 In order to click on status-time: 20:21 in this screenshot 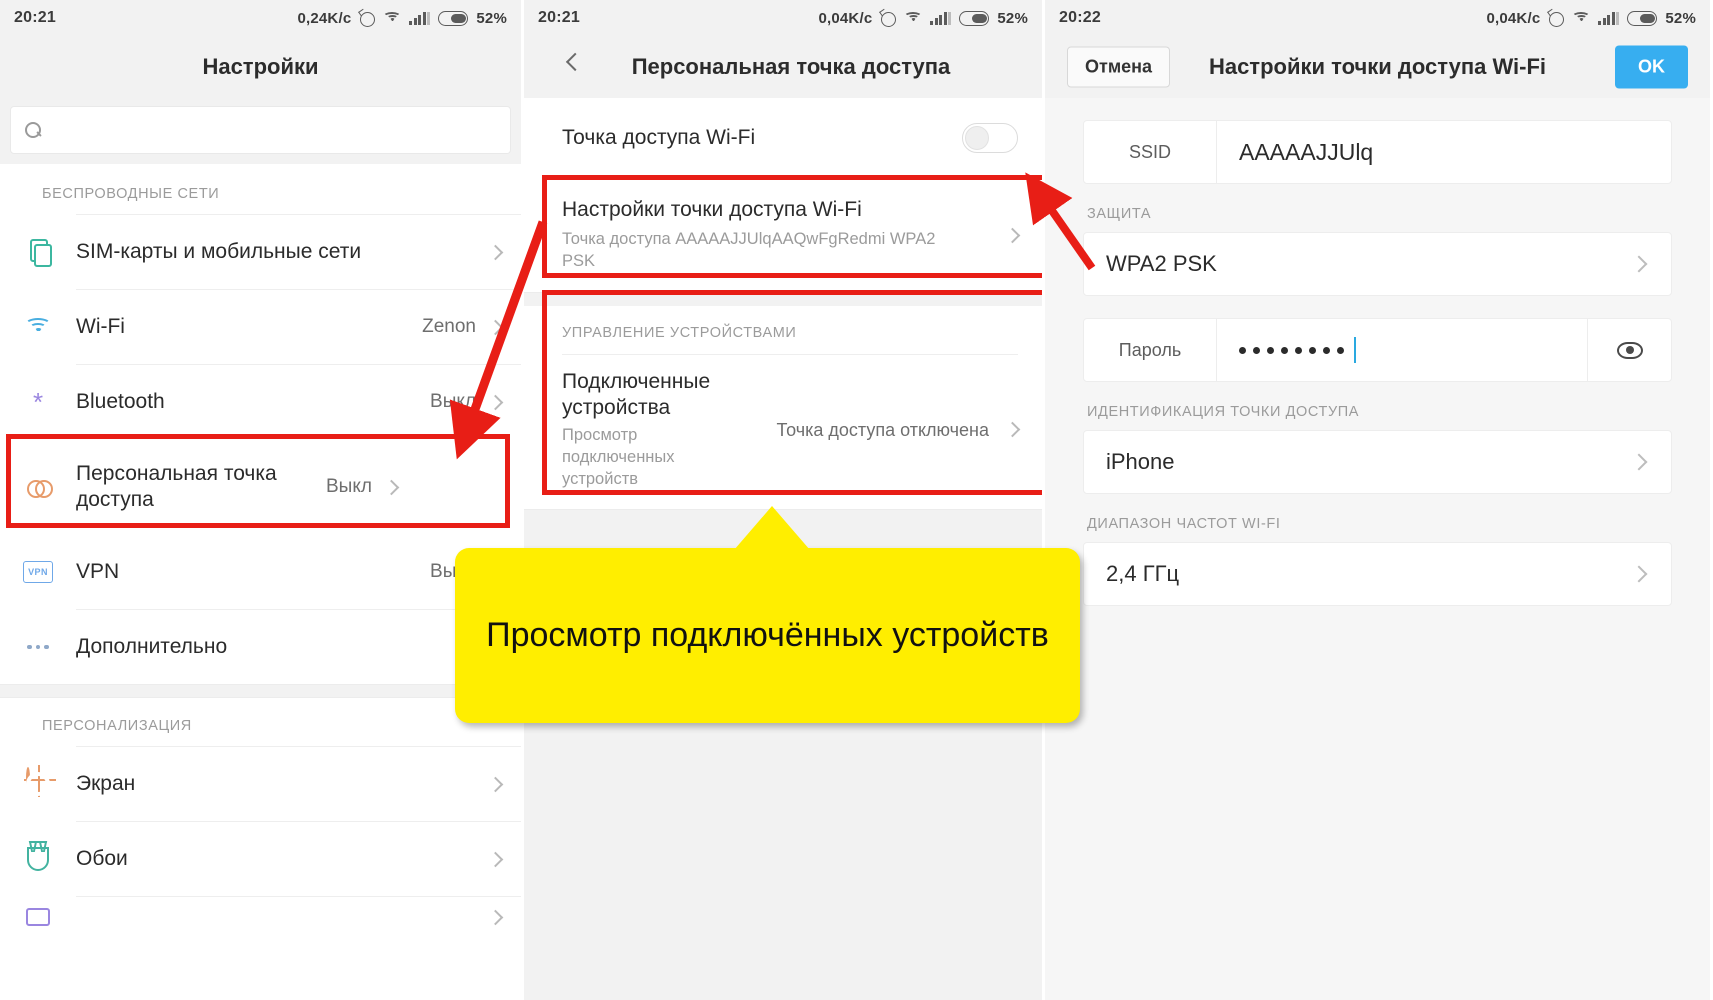, I will do `click(35, 17)`.